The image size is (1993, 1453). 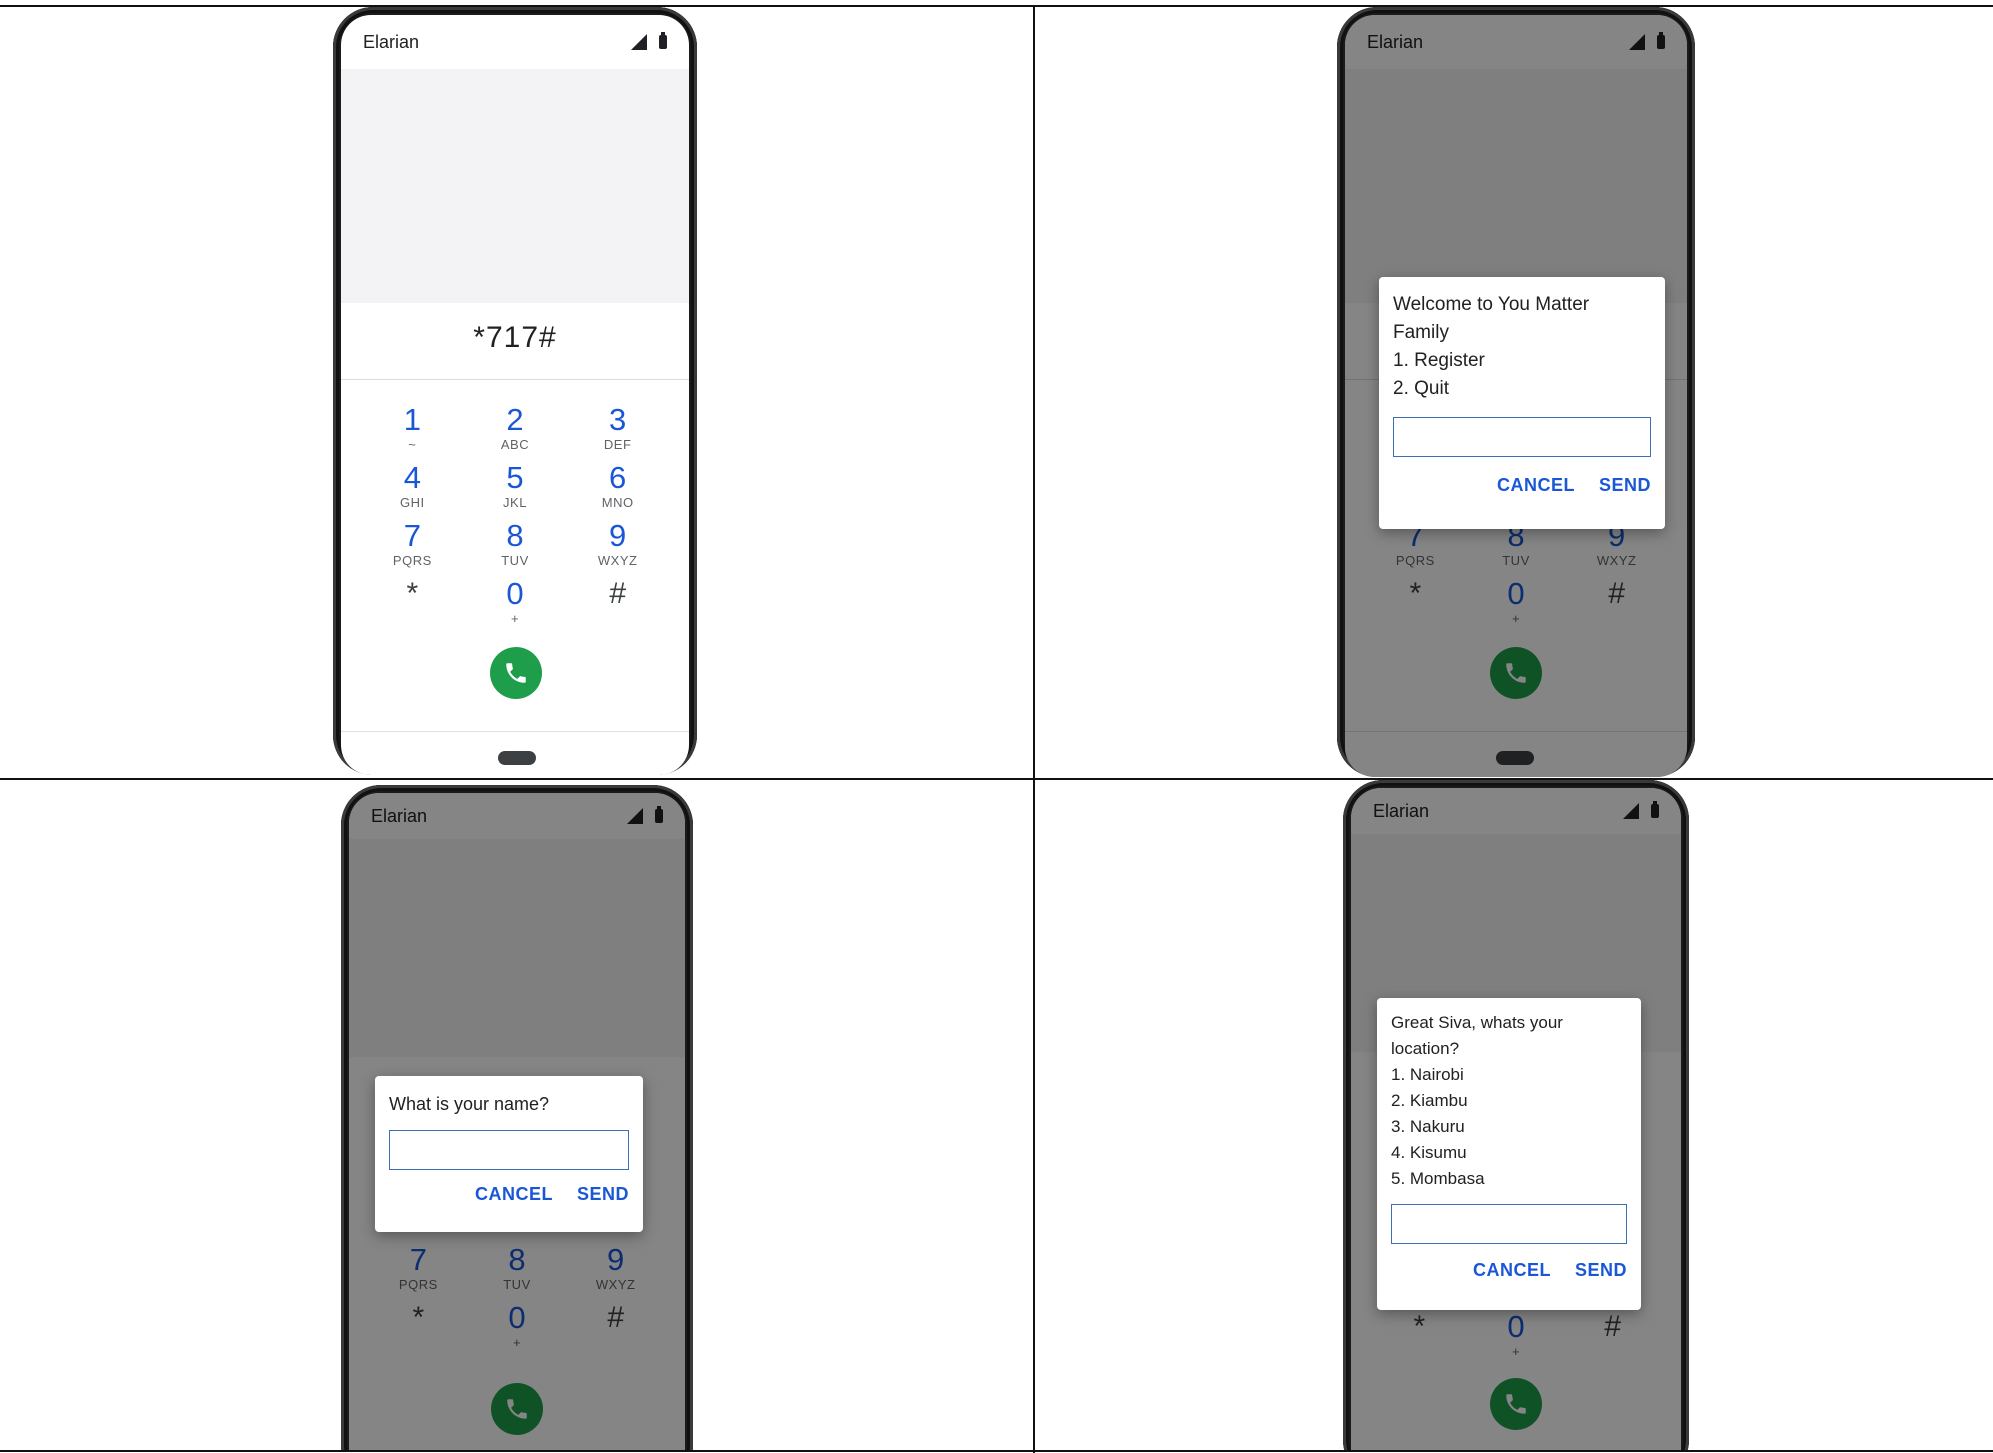 I want to click on home-button, so click(x=517, y=758).